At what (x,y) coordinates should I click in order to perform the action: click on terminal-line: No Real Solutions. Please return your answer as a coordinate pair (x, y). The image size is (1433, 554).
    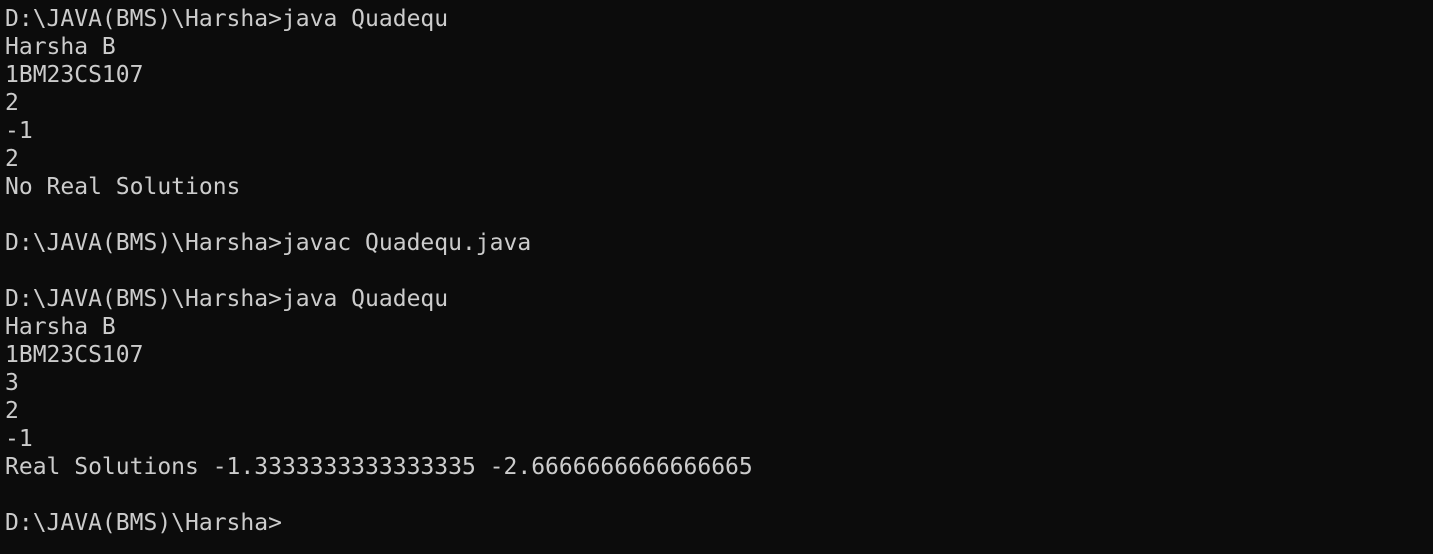
    Looking at the image, I should click on (123, 187).